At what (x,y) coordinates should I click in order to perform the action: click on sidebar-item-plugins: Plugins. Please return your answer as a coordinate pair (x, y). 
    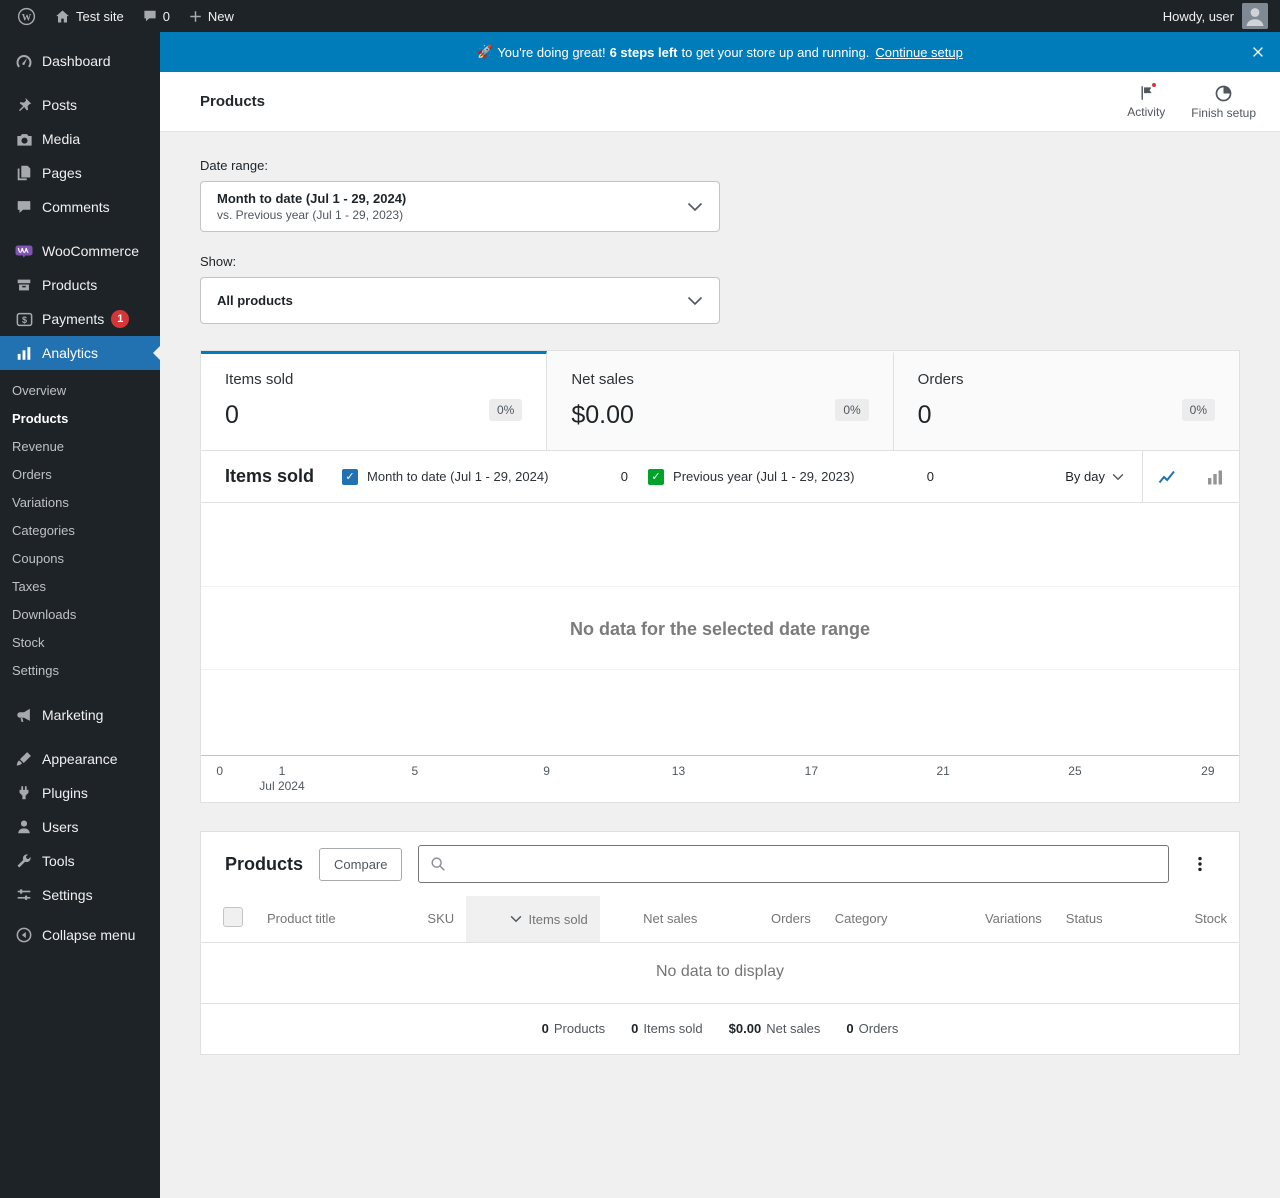
    Looking at the image, I should click on (80, 793).